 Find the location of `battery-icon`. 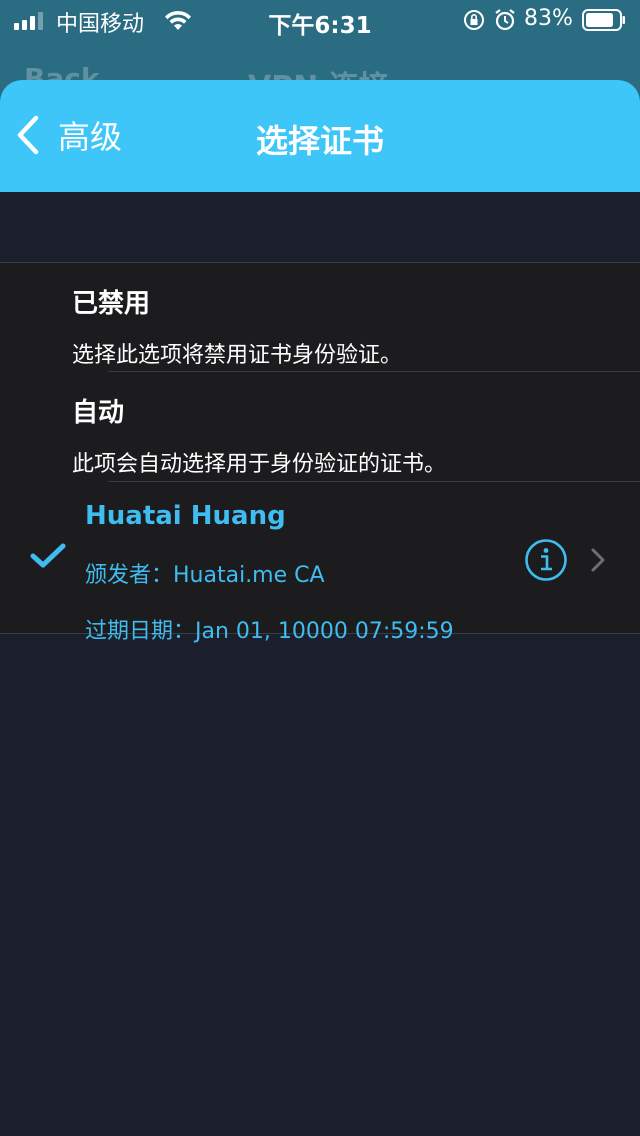

battery-icon is located at coordinates (603, 20).